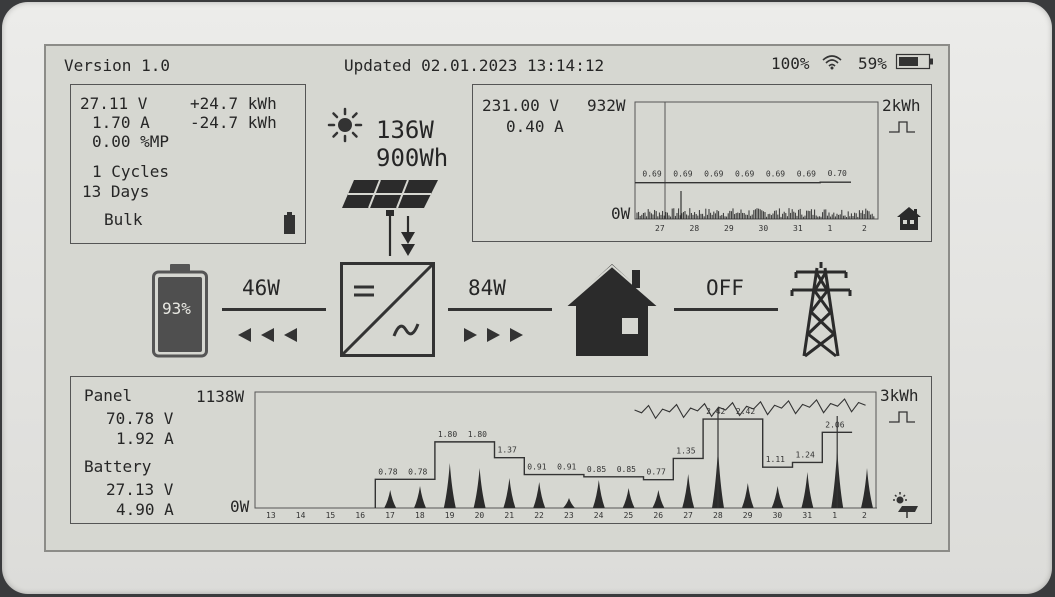 The width and height of the screenshot is (1055, 597). What do you see at coordinates (390, 217) in the screenshot?
I see `solar-panel-icon` at bounding box center [390, 217].